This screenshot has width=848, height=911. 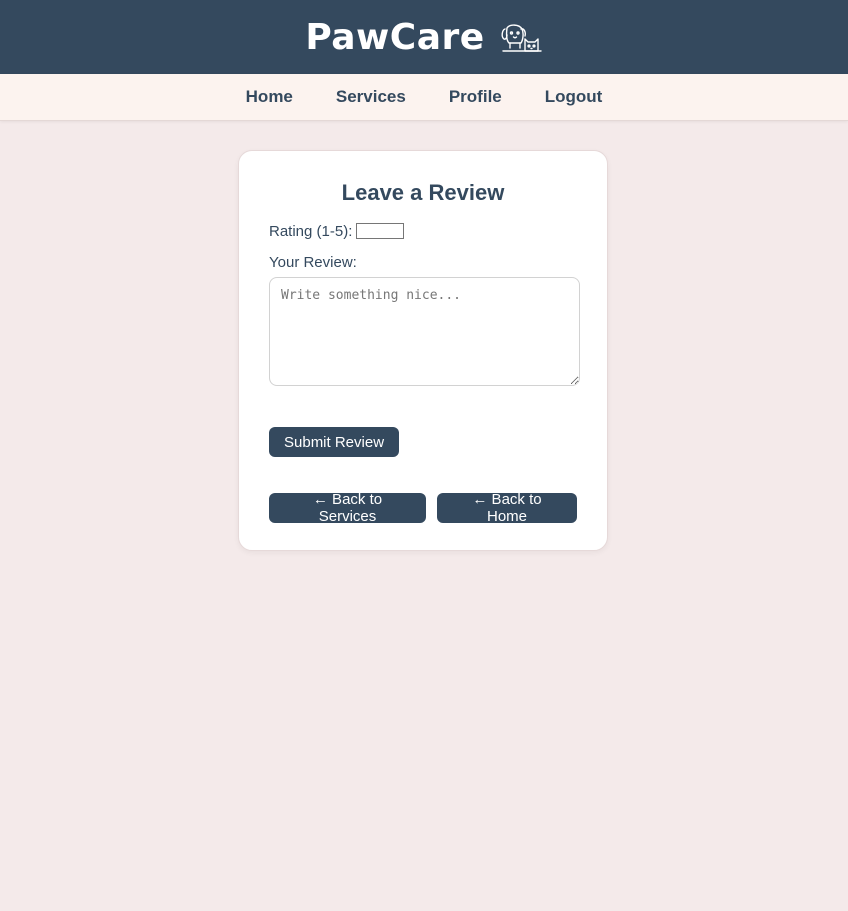 What do you see at coordinates (269, 97) in the screenshot?
I see `nav-home-link: Home` at bounding box center [269, 97].